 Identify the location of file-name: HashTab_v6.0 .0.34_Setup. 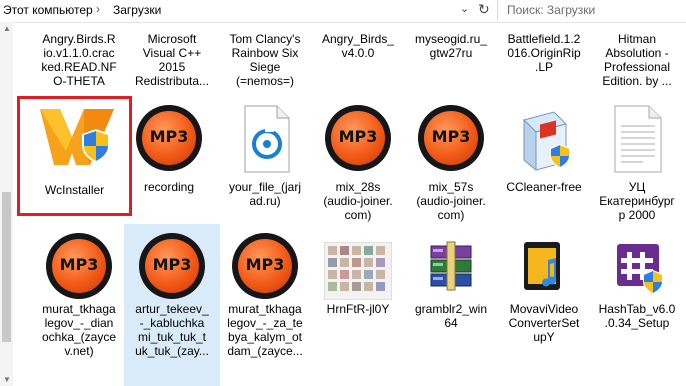
(637, 316).